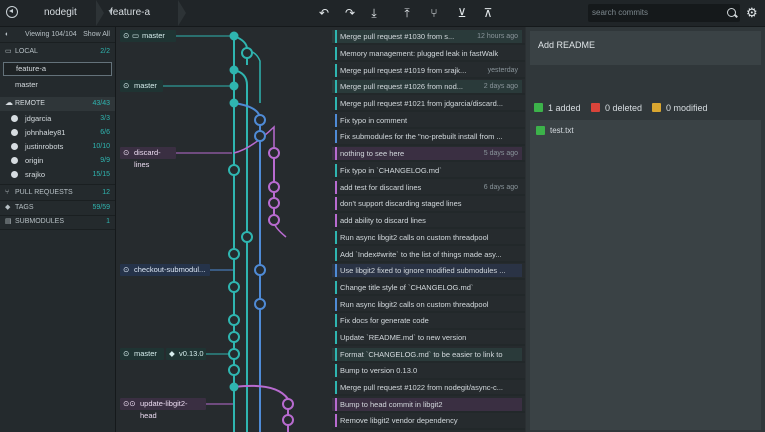 The height and width of the screenshot is (432, 765). Describe the element at coordinates (462, 13) in the screenshot. I see `stash-button: ⊻` at that location.